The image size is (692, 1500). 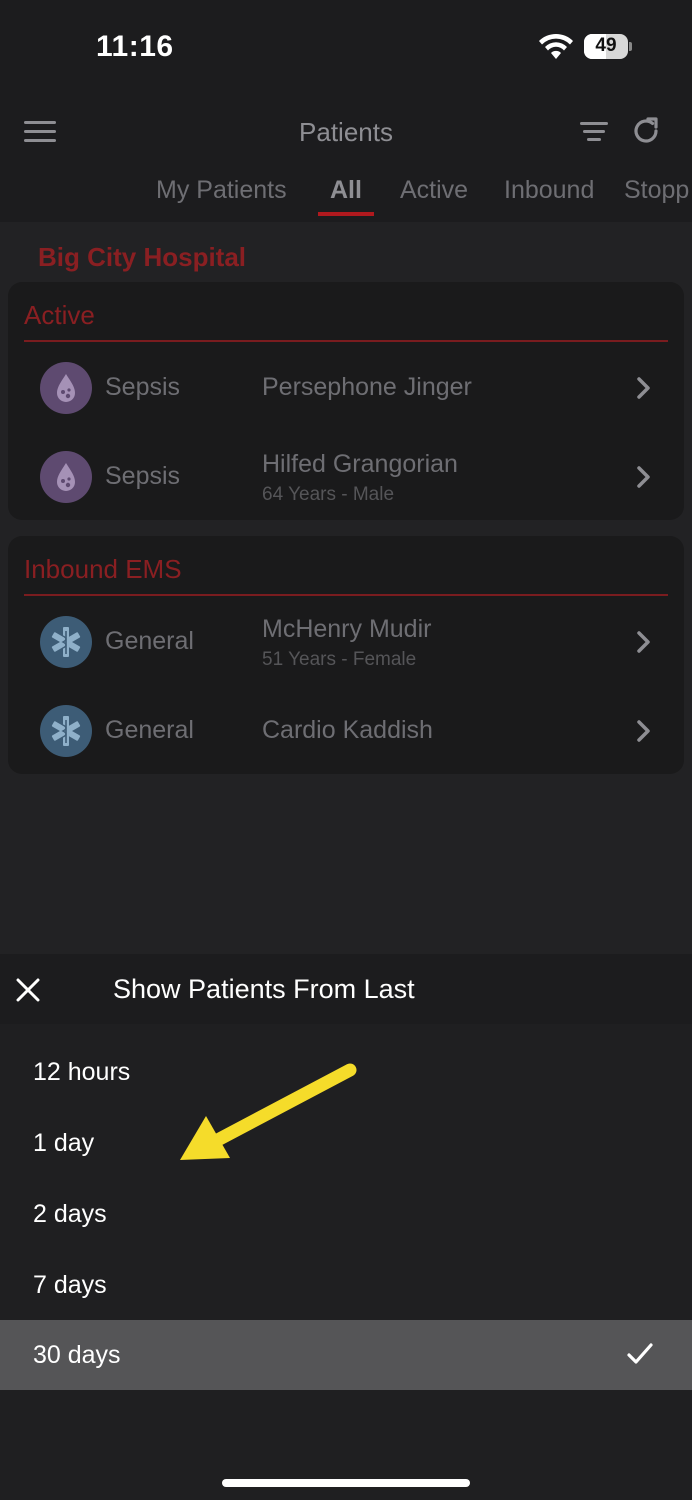 What do you see at coordinates (59, 315) in the screenshot?
I see `section-title: Active` at bounding box center [59, 315].